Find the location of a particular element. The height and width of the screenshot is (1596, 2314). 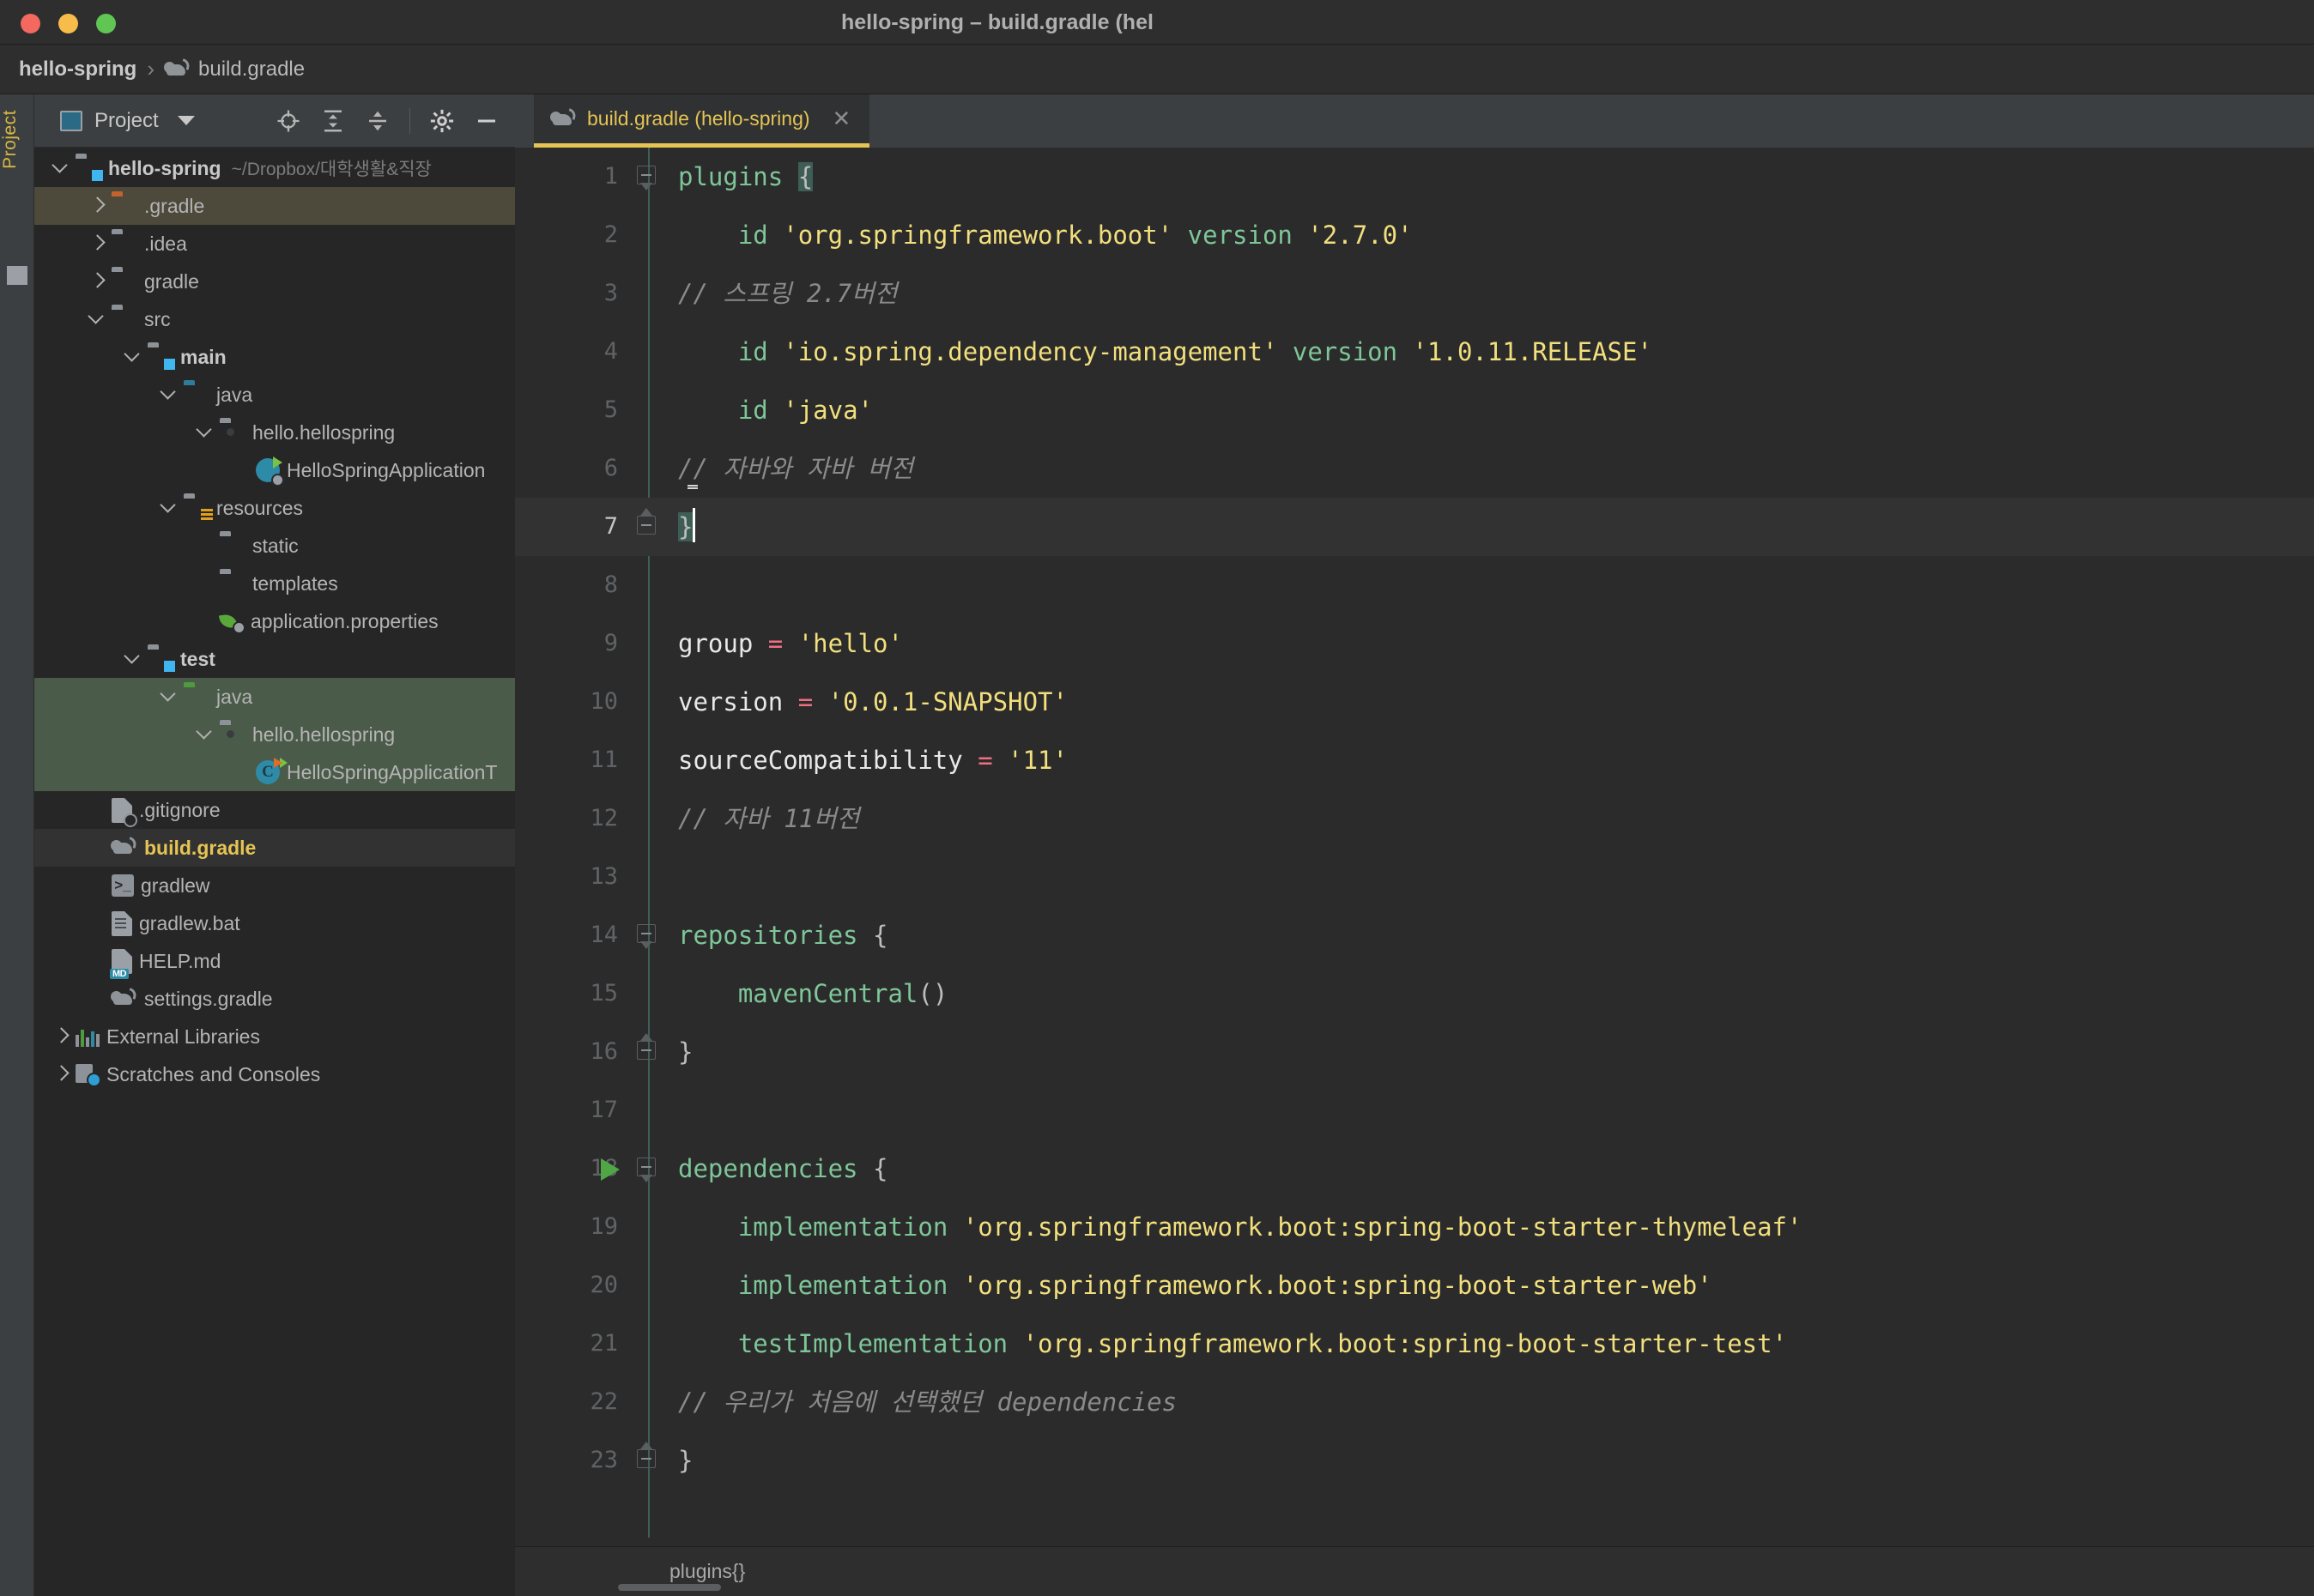

tree-node: gradlew.bat is located at coordinates (274, 923).